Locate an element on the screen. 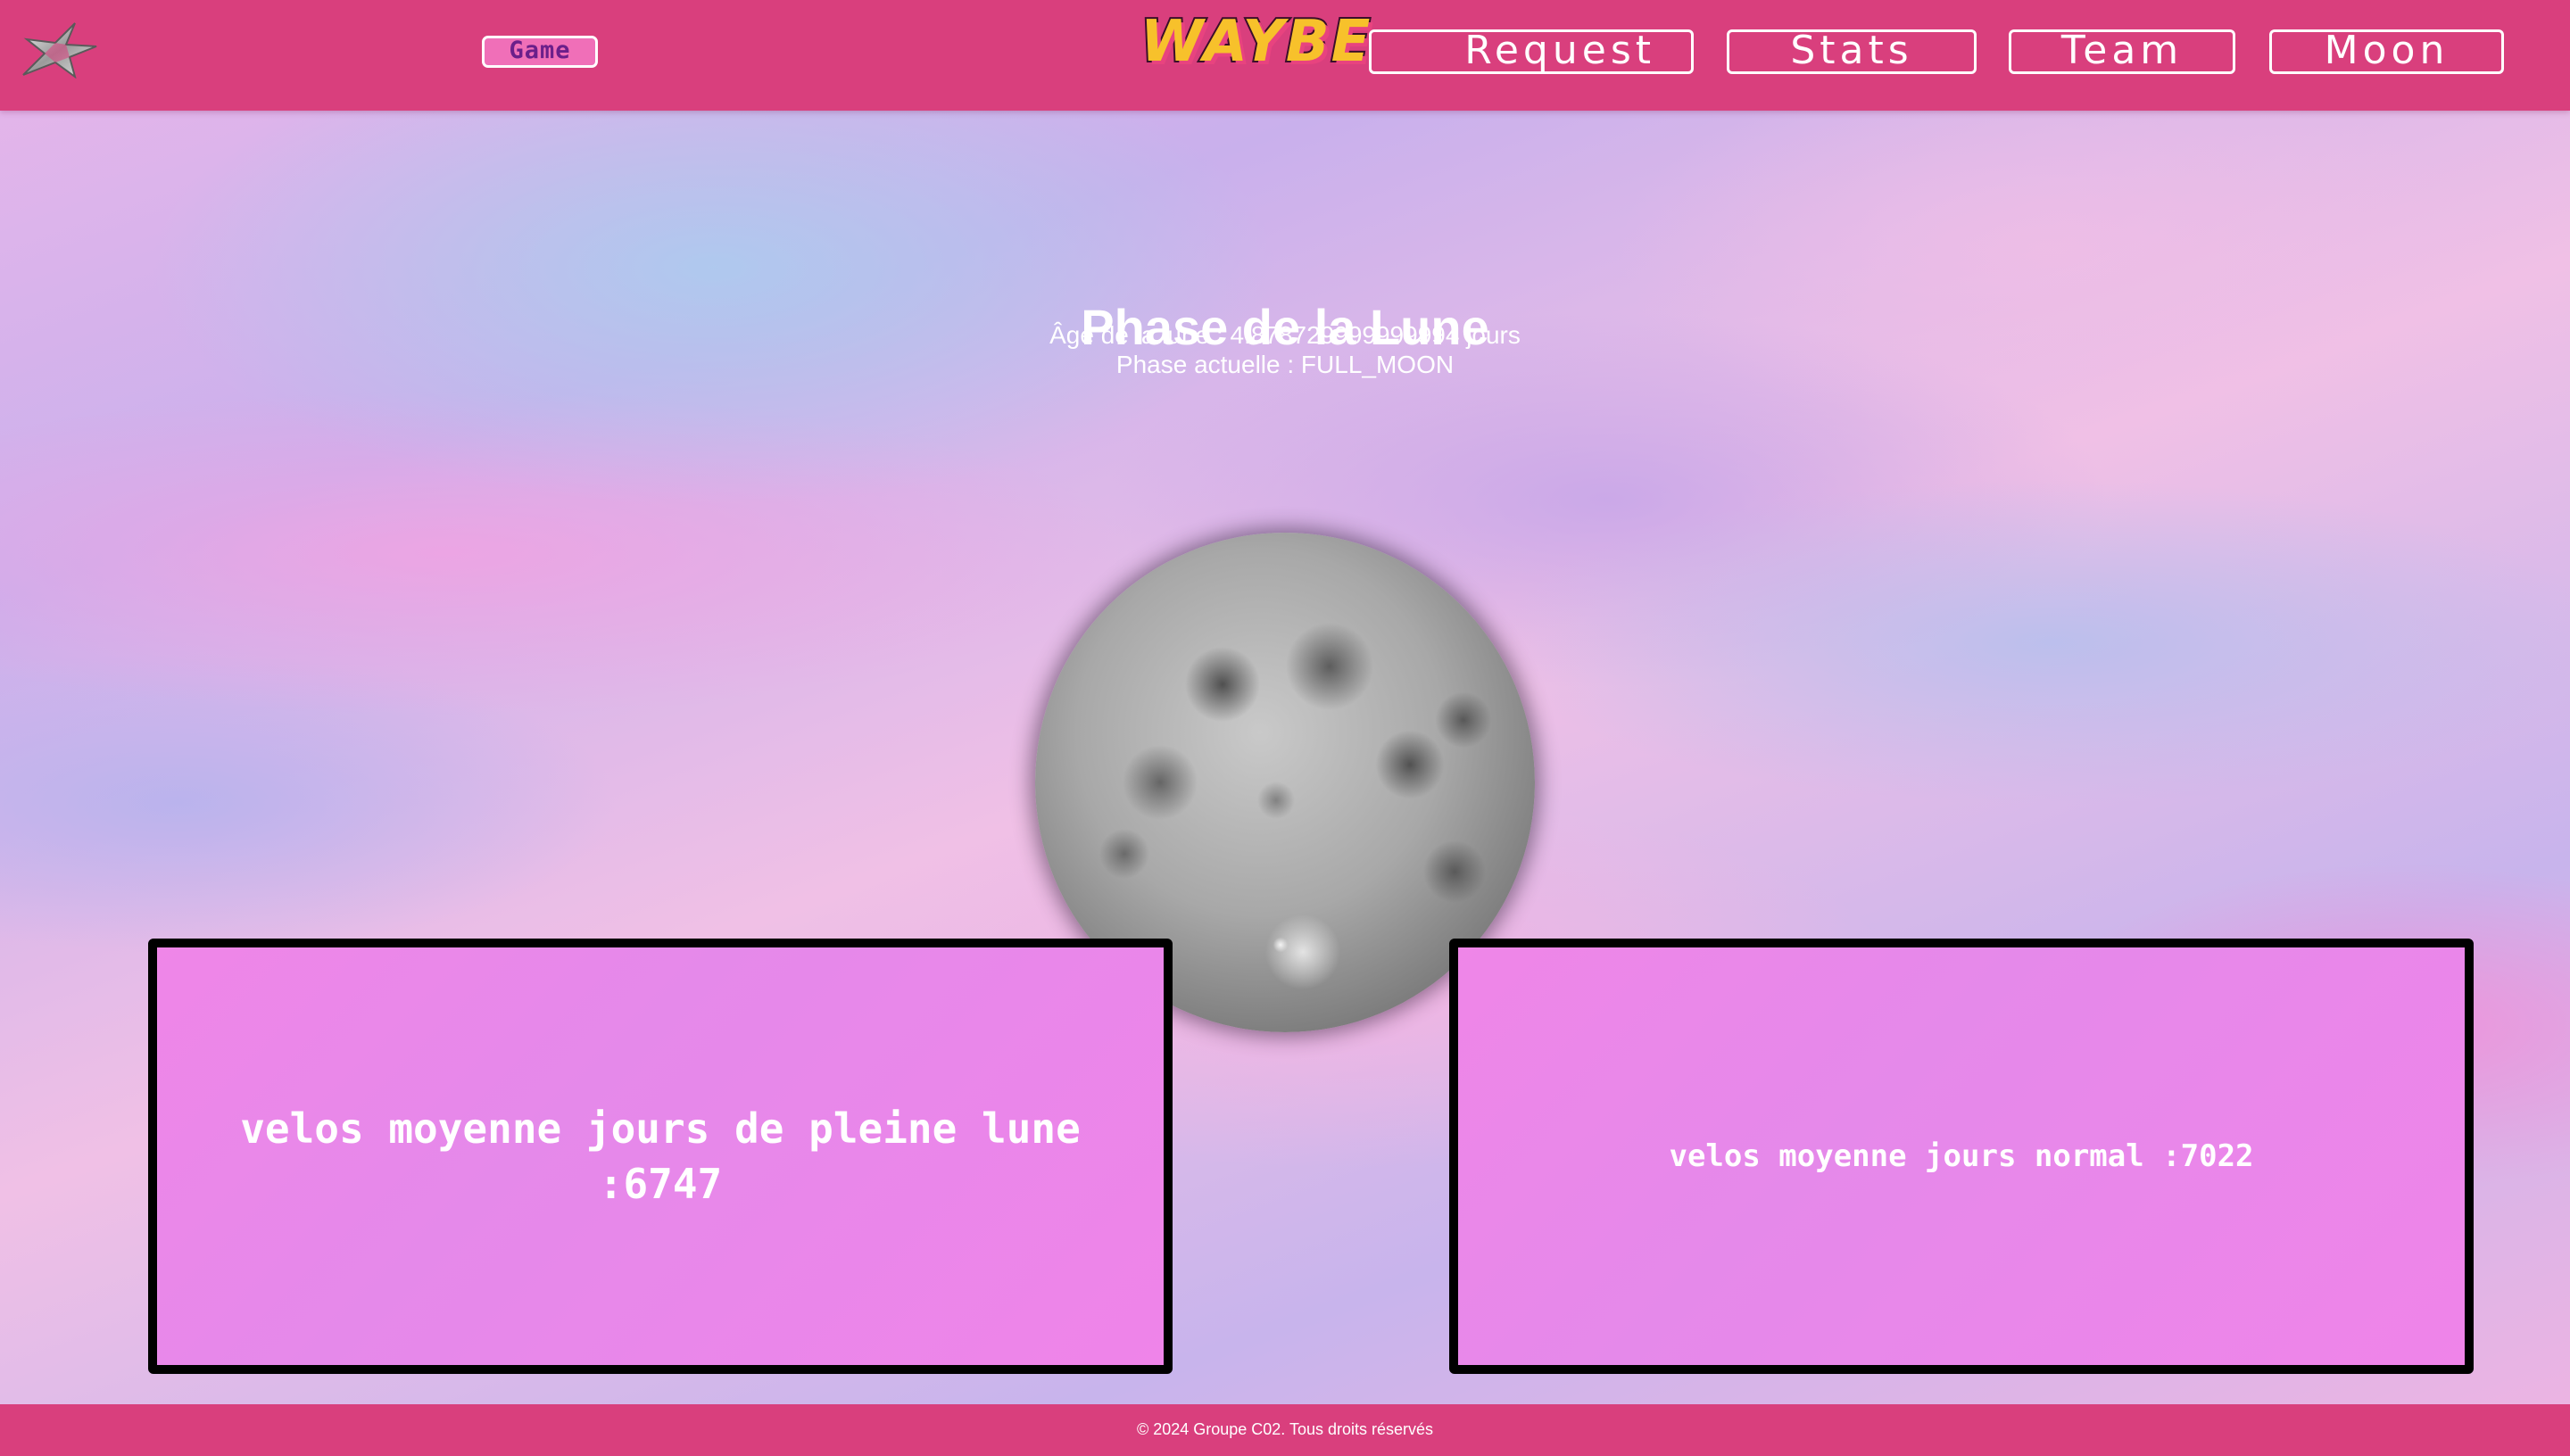 The height and width of the screenshot is (1456, 2570). copyright-text: © 2024 Groupe C02. Tous droits réservés is located at coordinates (1285, 1429).